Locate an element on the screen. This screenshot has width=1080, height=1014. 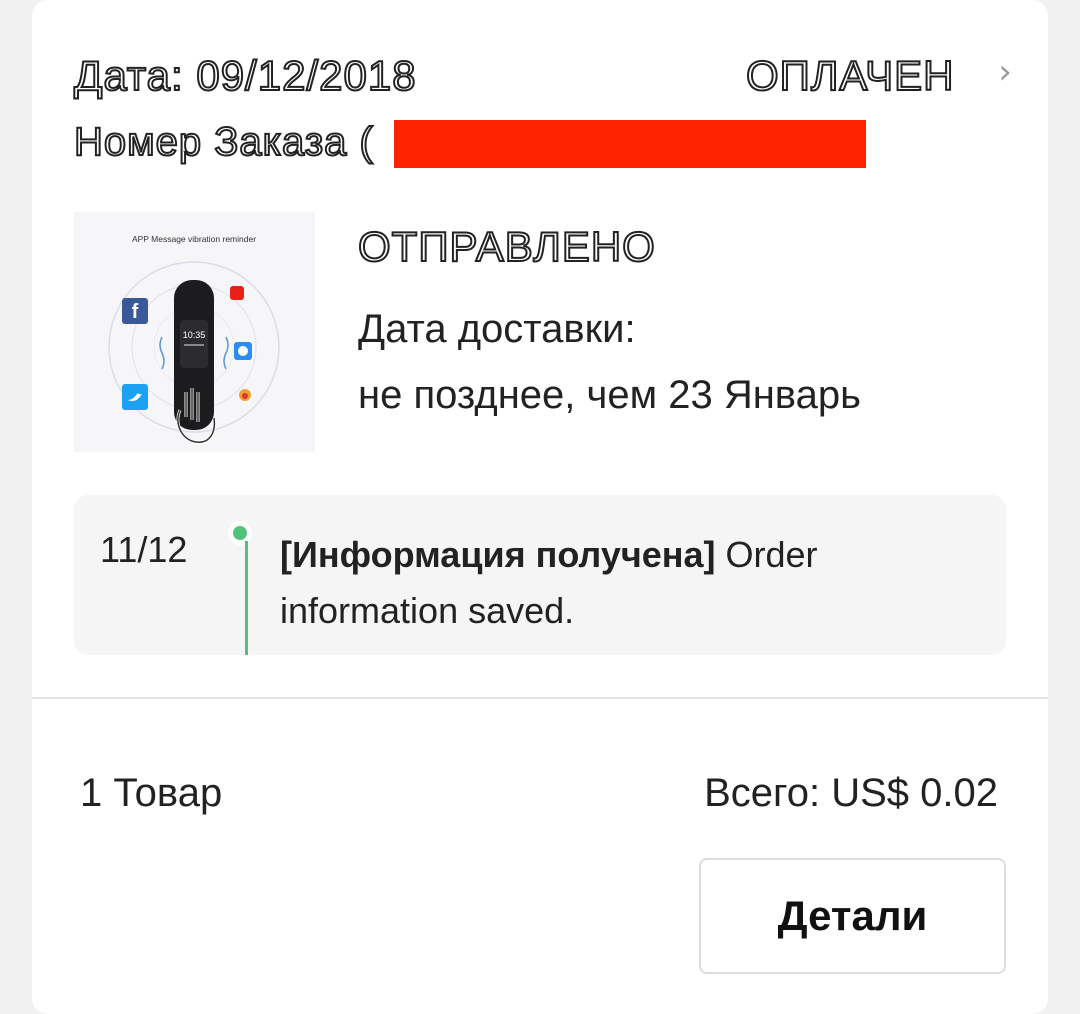
order-date: Дата: 09/12/2018 is located at coordinates (245, 75).